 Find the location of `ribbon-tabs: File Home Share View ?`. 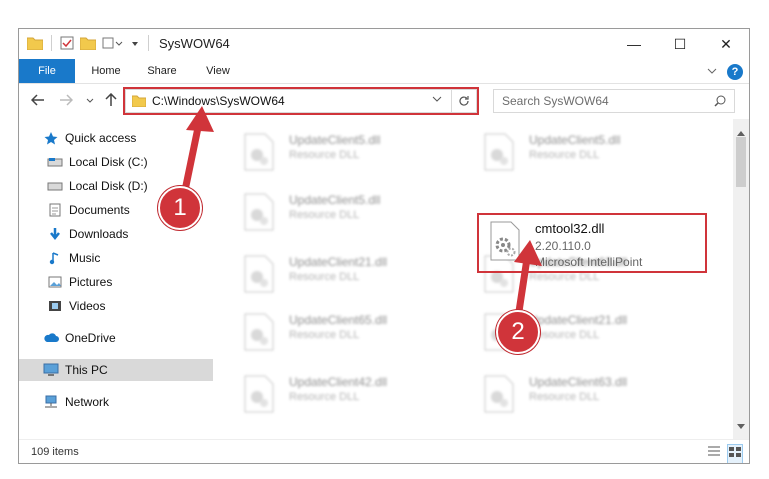

ribbon-tabs: File Home Share View ? is located at coordinates (384, 71).